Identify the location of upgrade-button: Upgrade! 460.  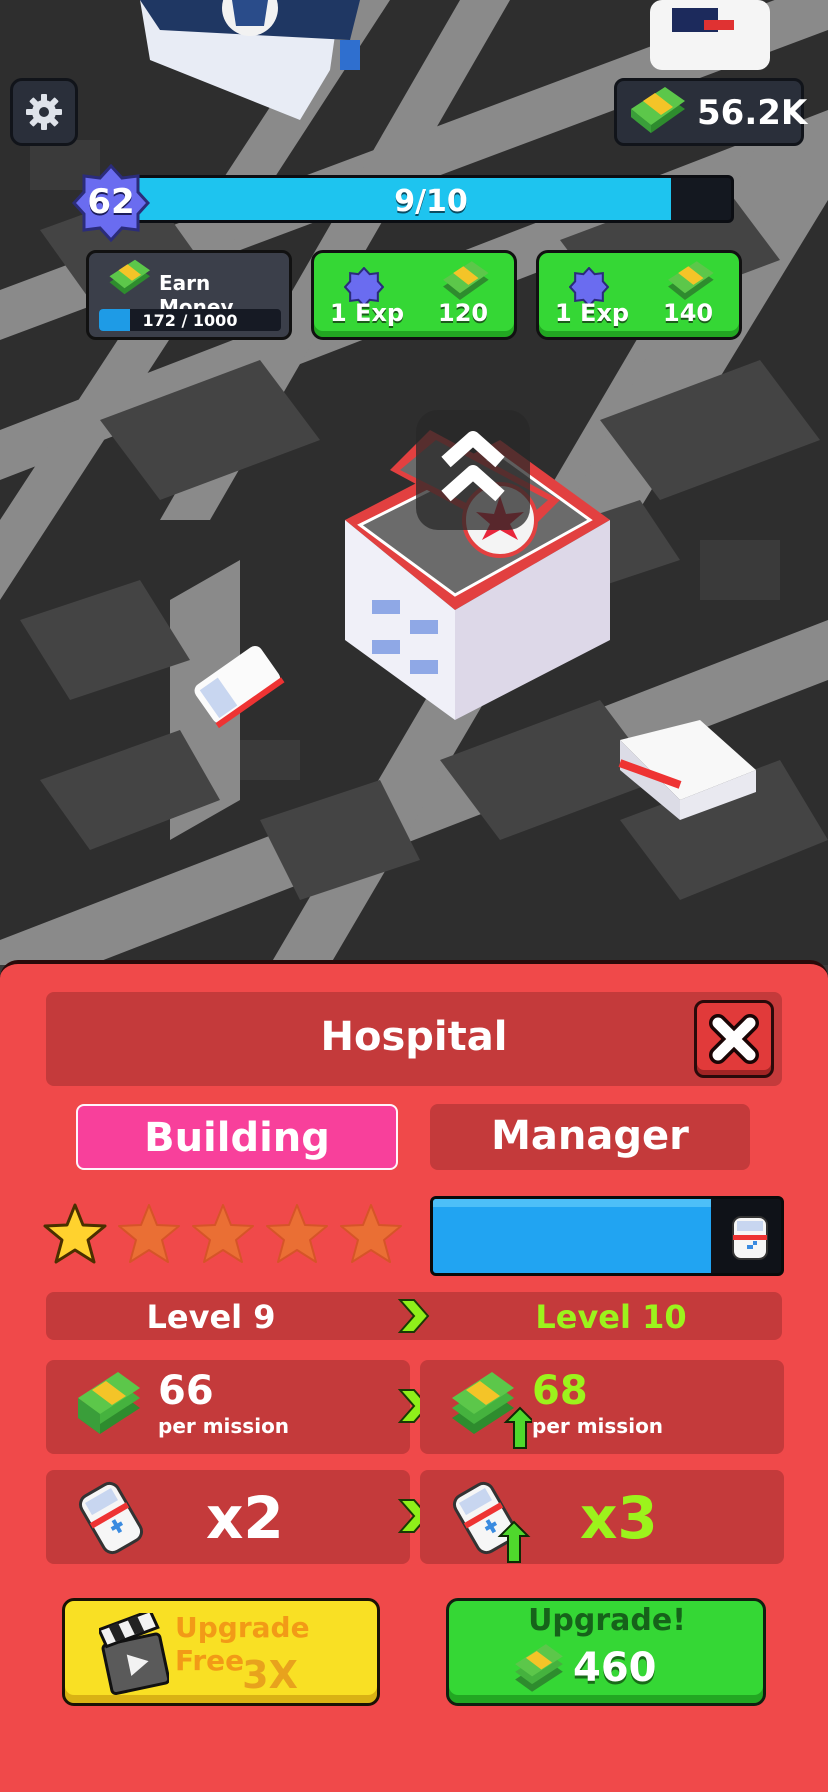
(606, 1652).